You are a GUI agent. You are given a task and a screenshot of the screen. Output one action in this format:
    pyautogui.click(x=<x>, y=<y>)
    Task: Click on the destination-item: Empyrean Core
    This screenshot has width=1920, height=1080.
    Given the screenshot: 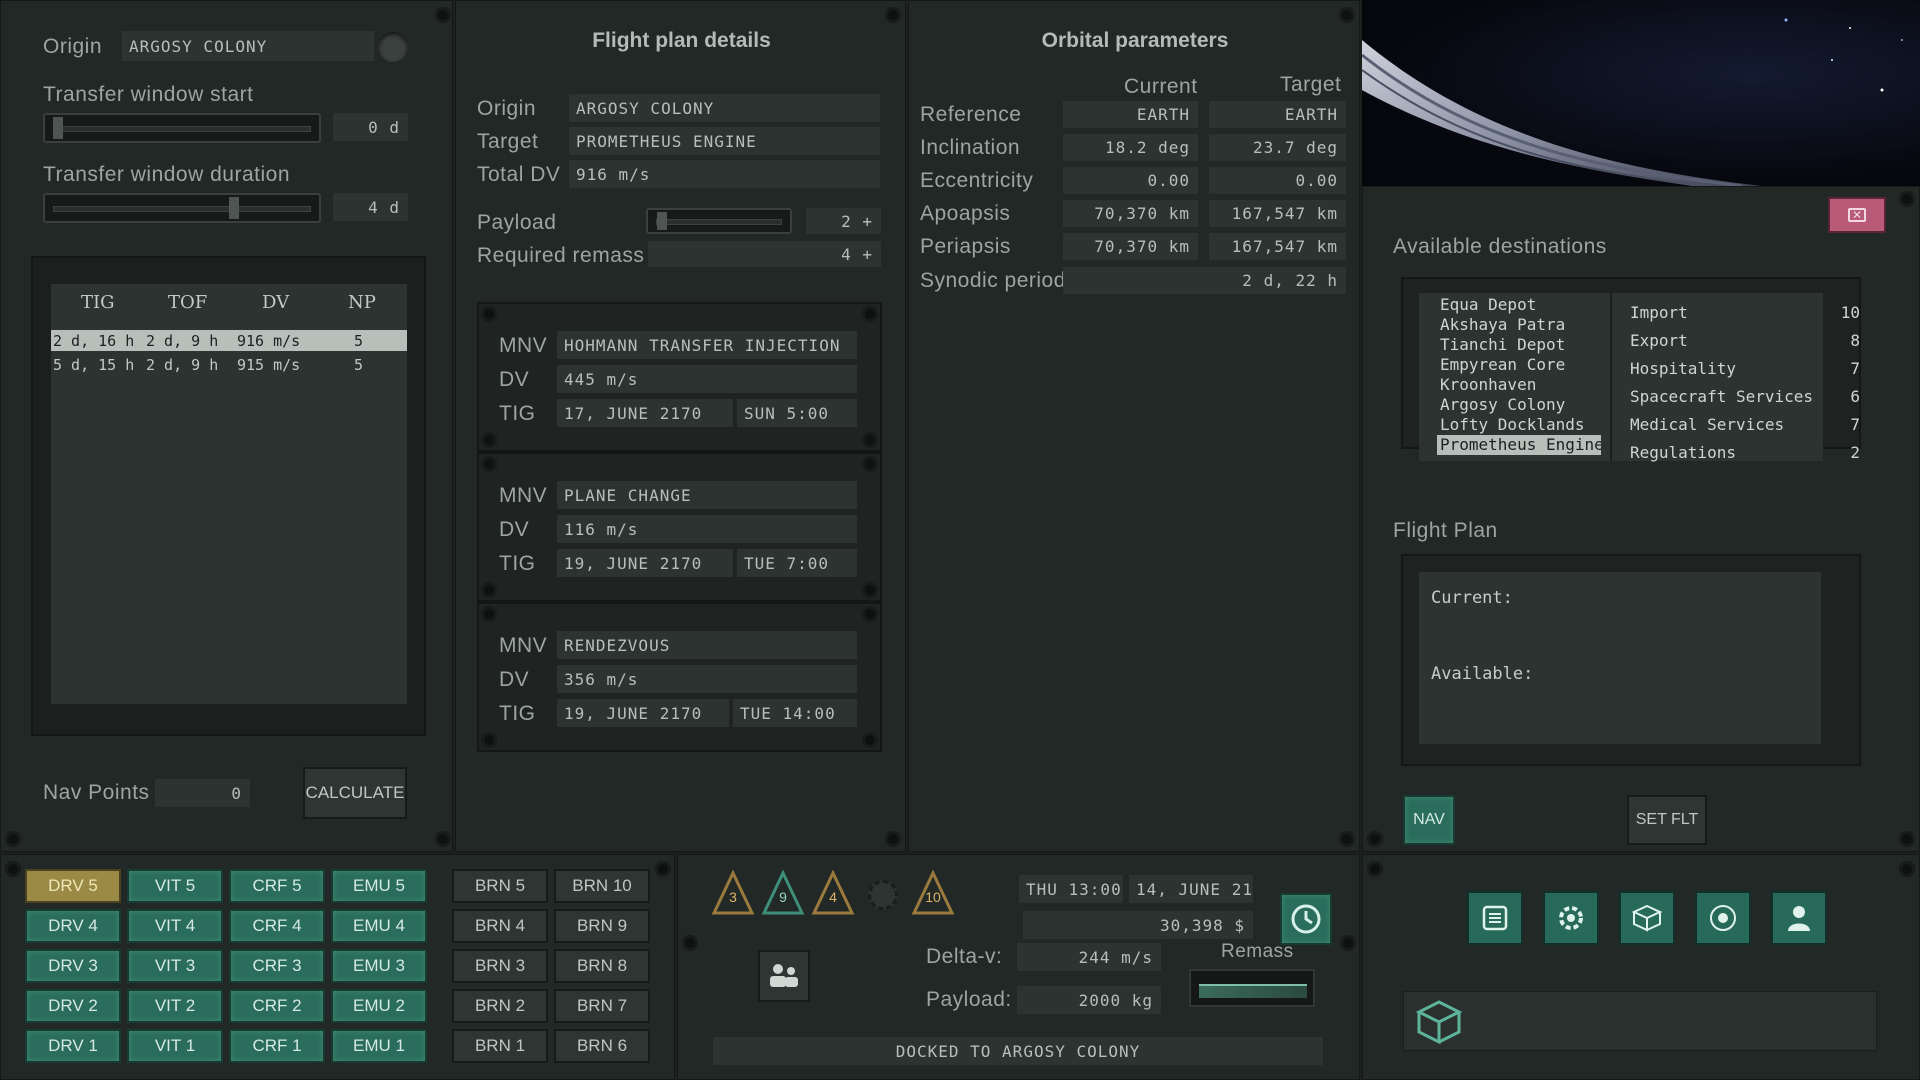 What is the action you would take?
    pyautogui.click(x=1527, y=365)
    